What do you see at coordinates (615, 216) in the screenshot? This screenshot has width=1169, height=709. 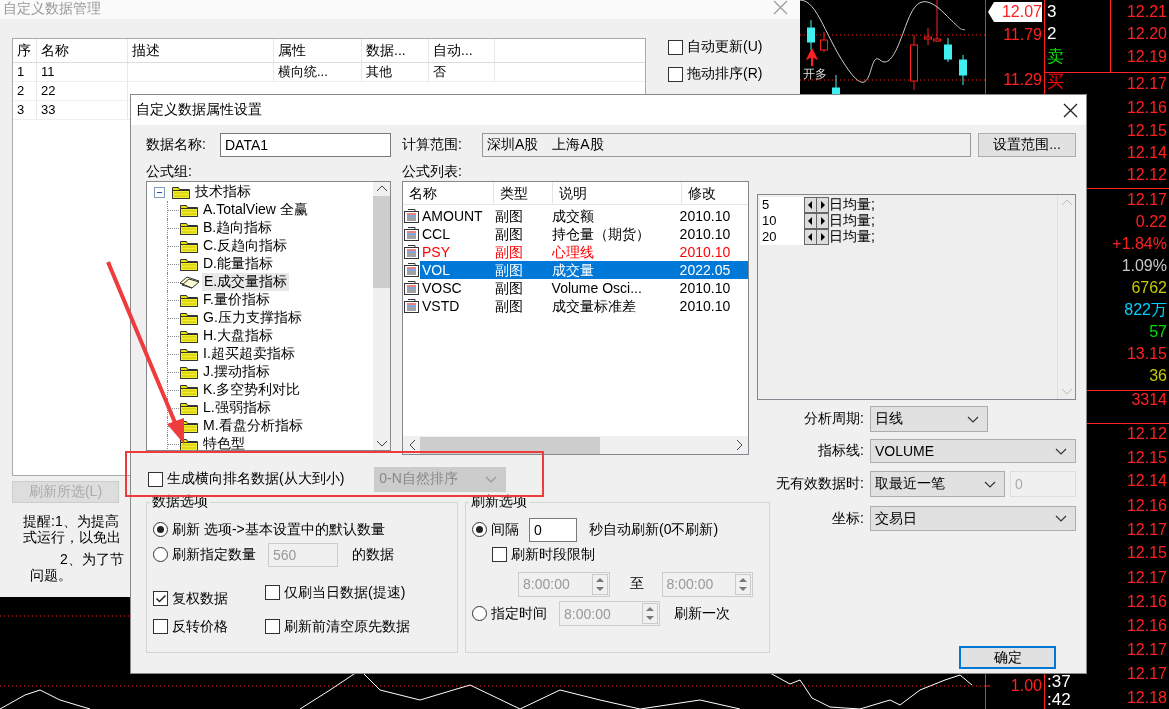 I see `list-cell: 成交额` at bounding box center [615, 216].